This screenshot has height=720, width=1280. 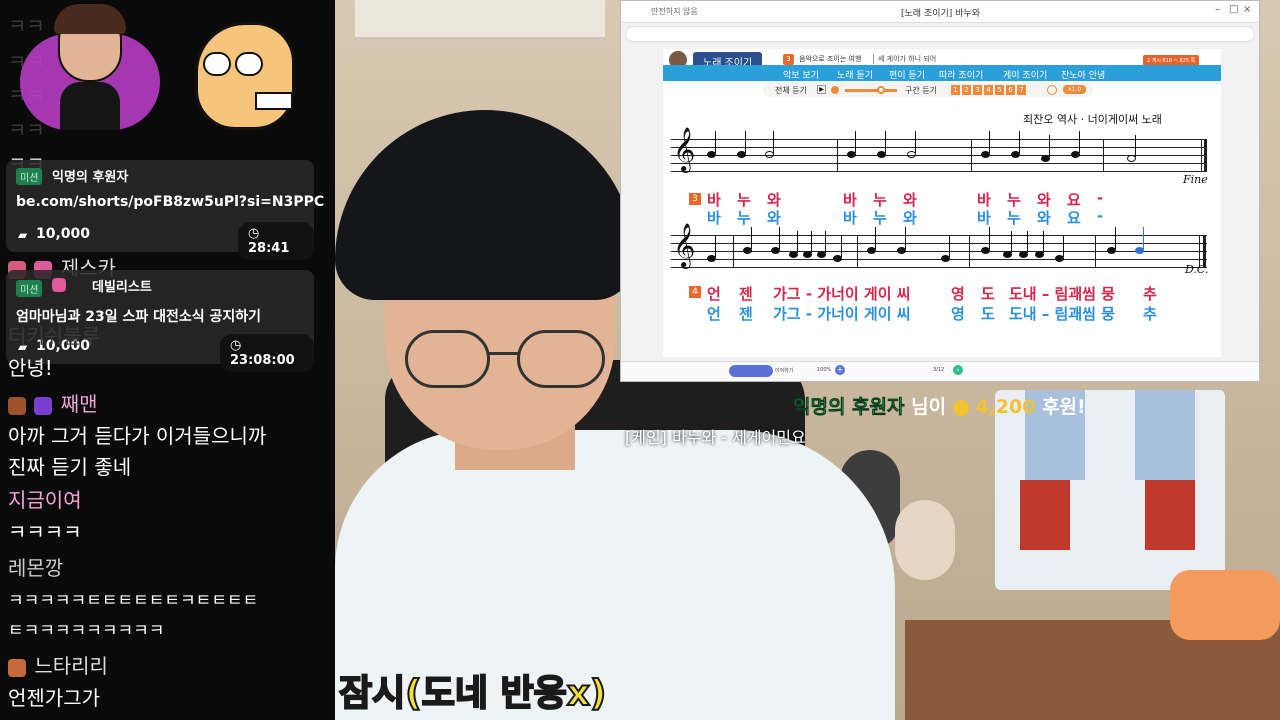 What do you see at coordinates (1074, 218) in the screenshot?
I see `lyric-syllable: 요` at bounding box center [1074, 218].